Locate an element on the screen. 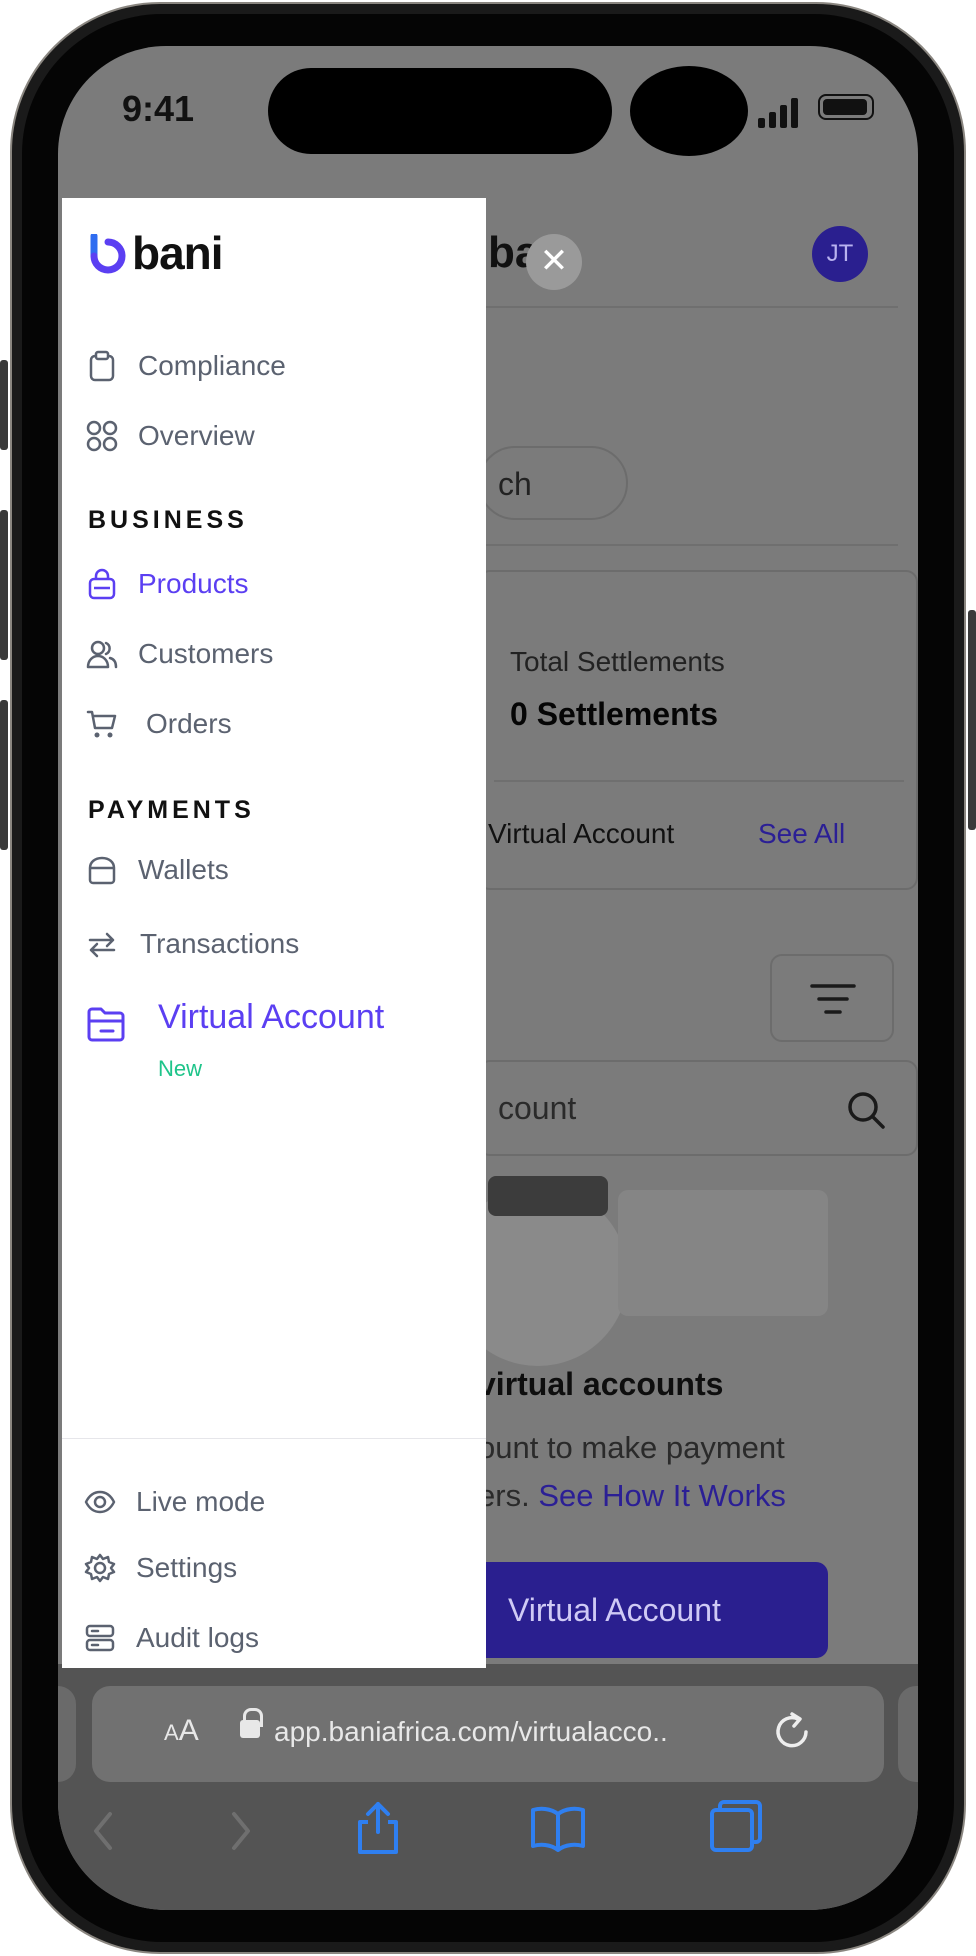 Image resolution: width=976 pixels, height=1956 pixels. section-business: BUSINESS is located at coordinates (168, 520).